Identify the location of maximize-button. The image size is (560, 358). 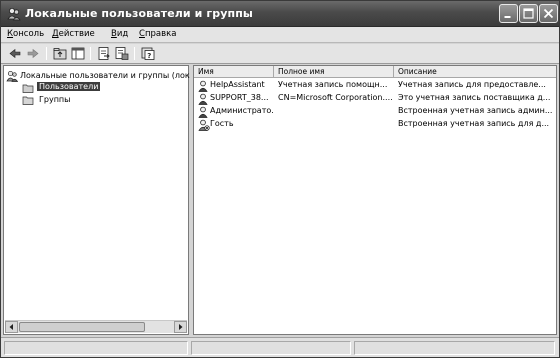
(528, 13).